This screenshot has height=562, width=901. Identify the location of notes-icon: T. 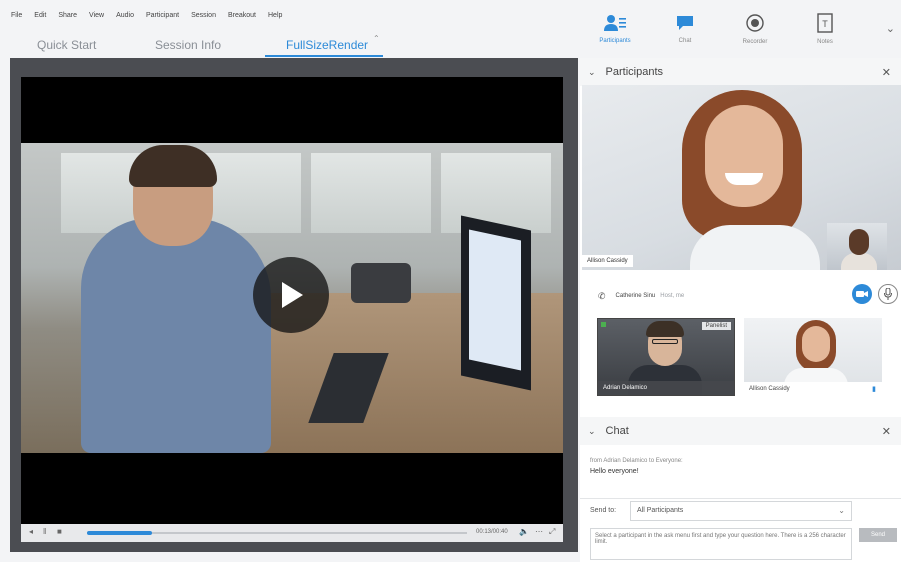
(825, 23).